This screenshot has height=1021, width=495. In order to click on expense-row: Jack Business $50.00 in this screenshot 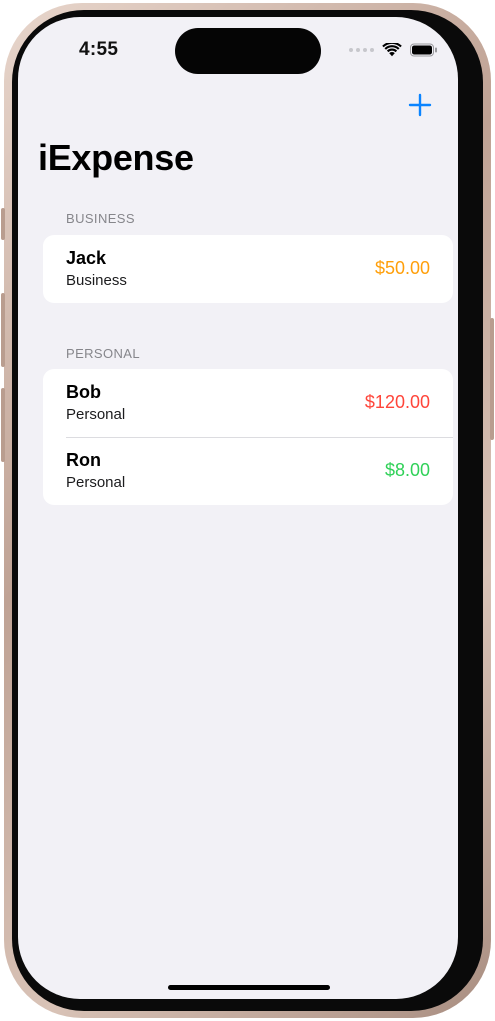, I will do `click(248, 269)`.